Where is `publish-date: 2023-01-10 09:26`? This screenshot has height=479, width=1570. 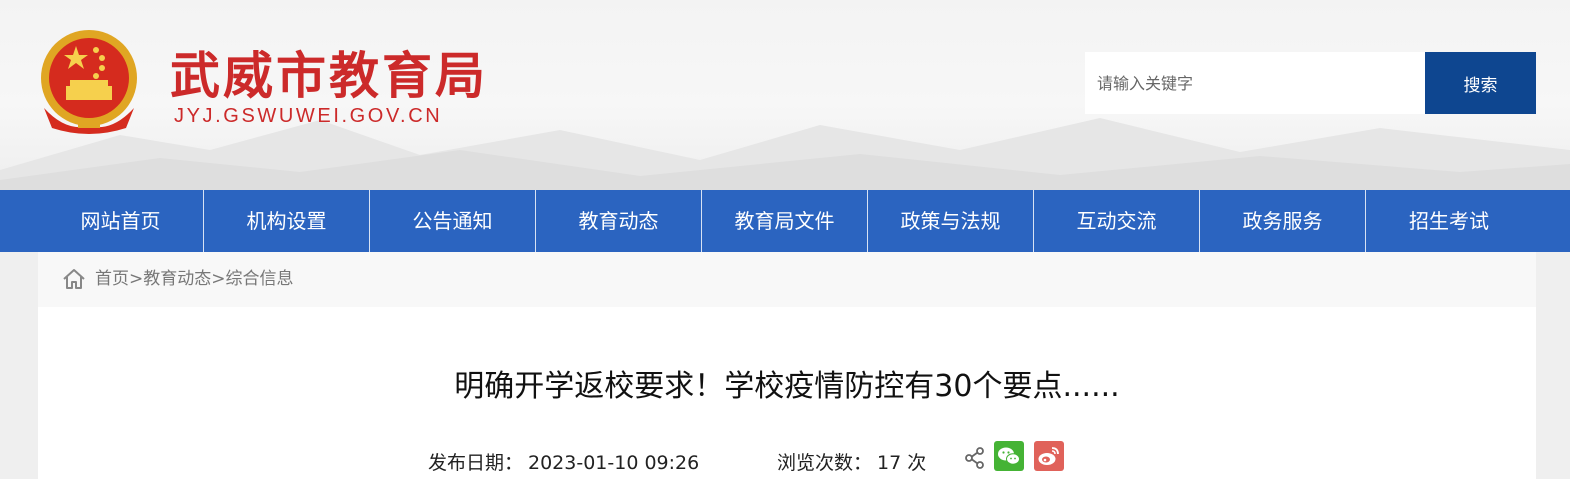 publish-date: 2023-01-10 09:26 is located at coordinates (614, 463).